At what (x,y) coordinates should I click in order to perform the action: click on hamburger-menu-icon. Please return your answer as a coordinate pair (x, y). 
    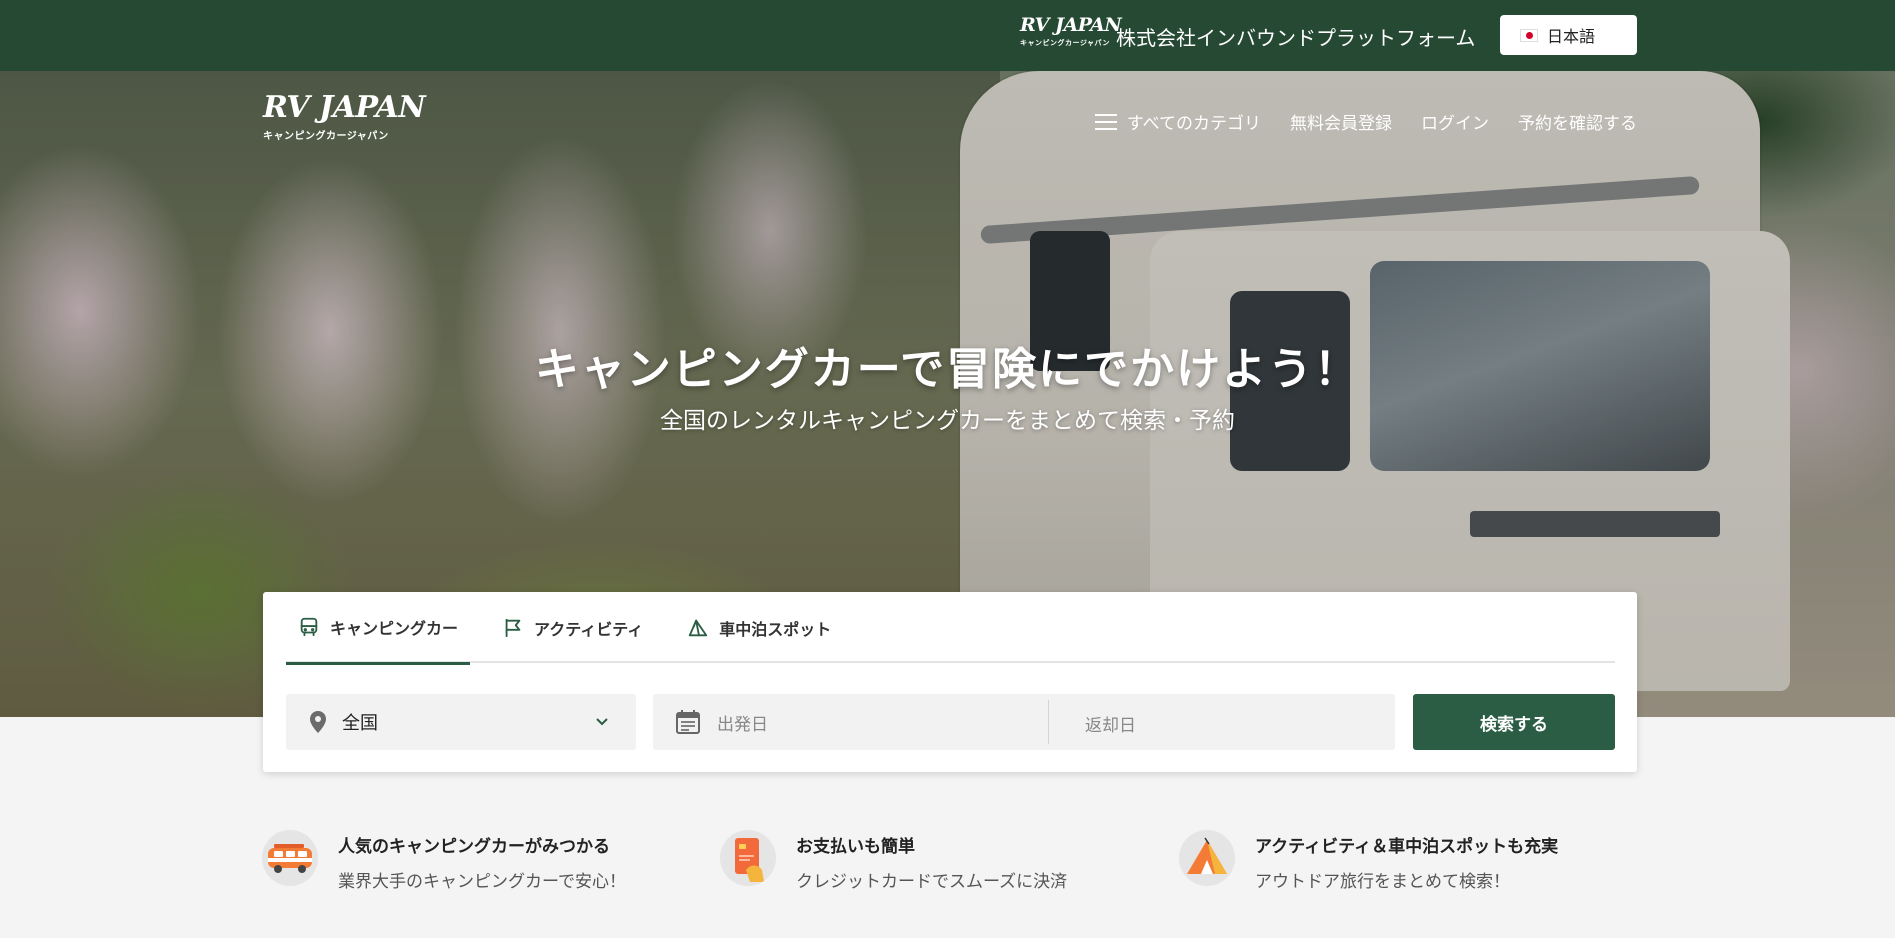
    Looking at the image, I should click on (1105, 121).